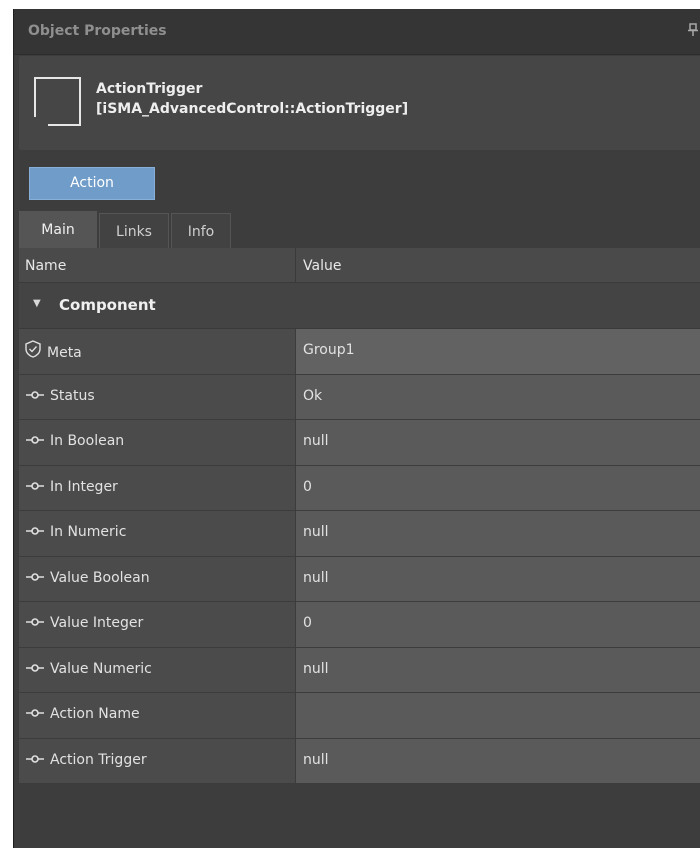 The height and width of the screenshot is (848, 700). I want to click on property-row-meta: Meta Group1, so click(359, 352).